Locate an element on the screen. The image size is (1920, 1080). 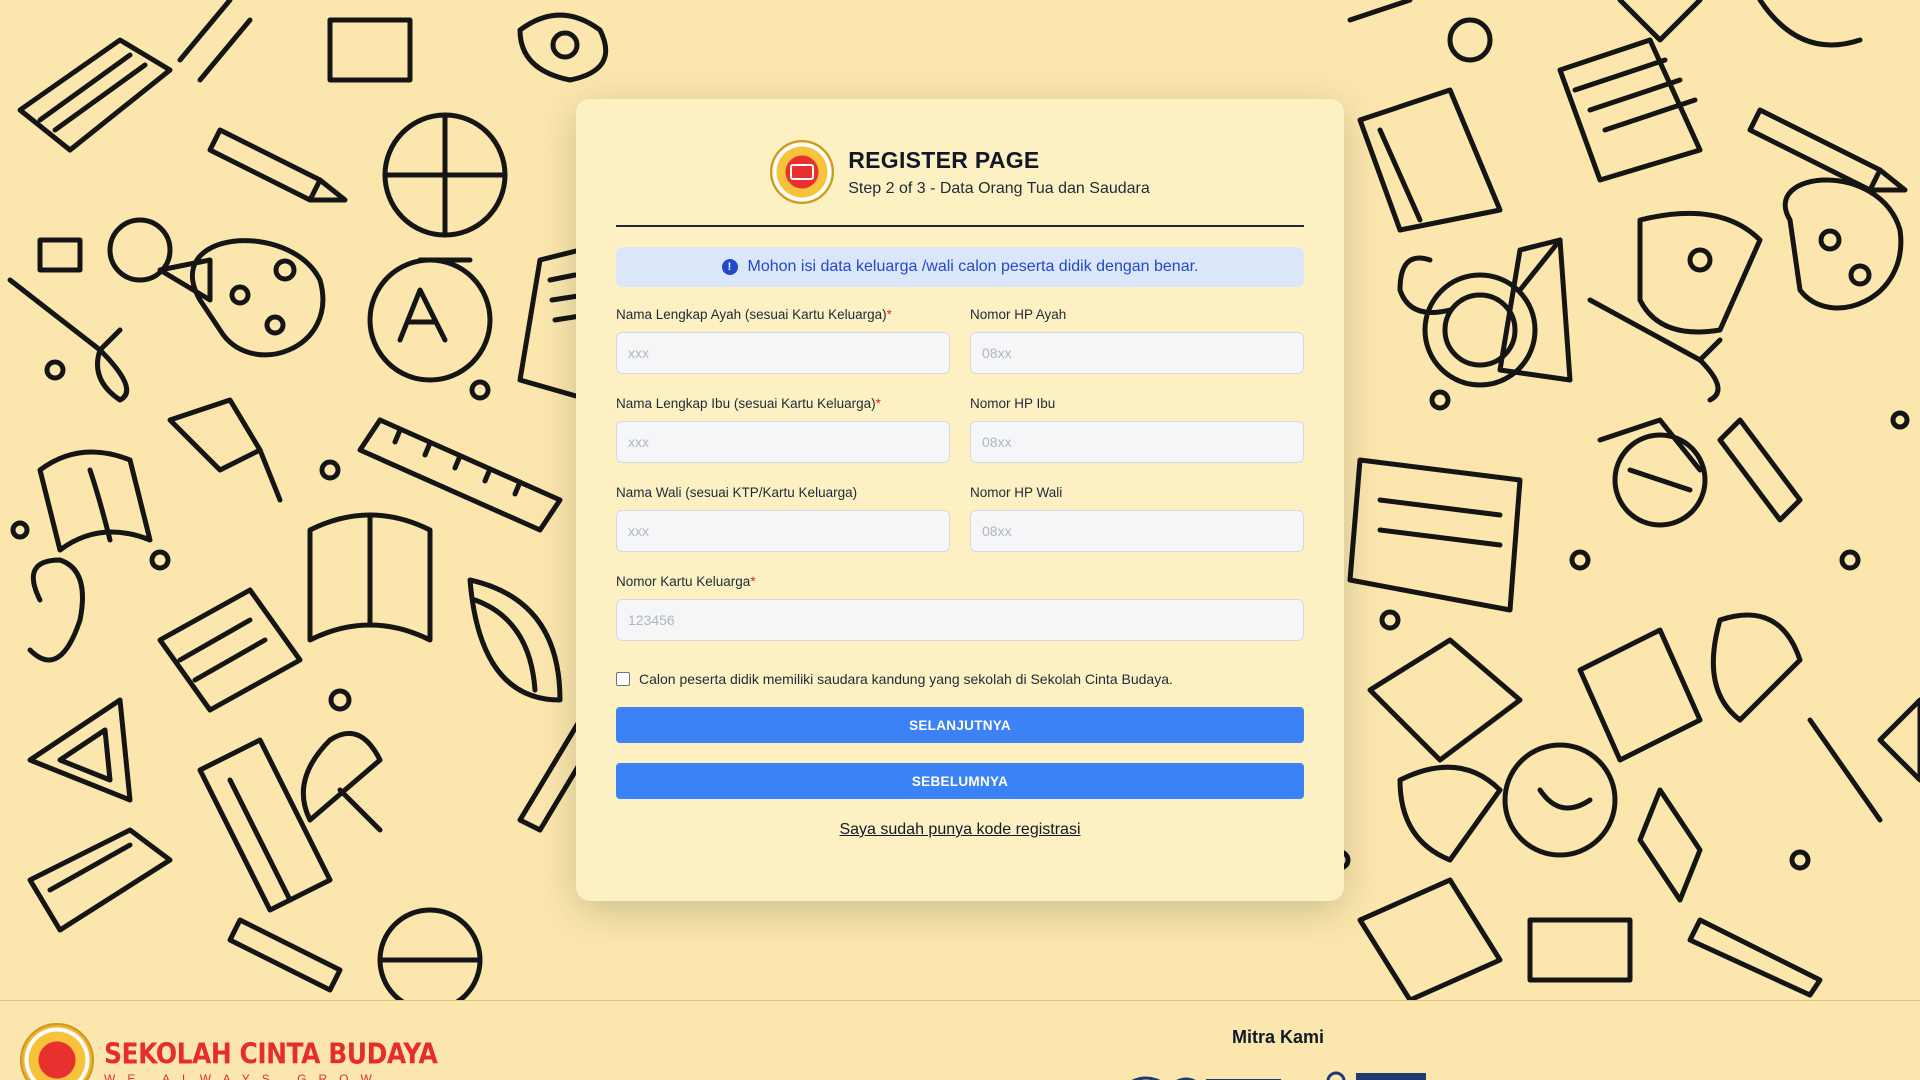
header-divider is located at coordinates (960, 226).